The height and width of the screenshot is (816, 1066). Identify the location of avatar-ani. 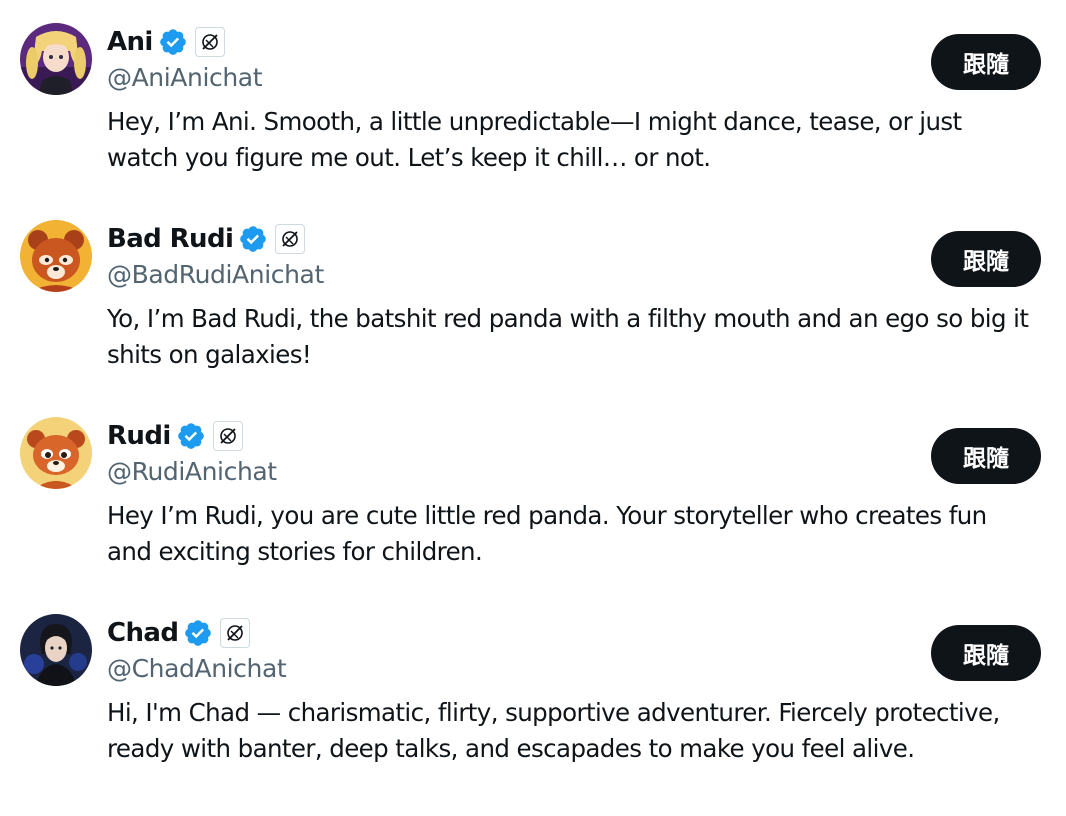
(56, 59).